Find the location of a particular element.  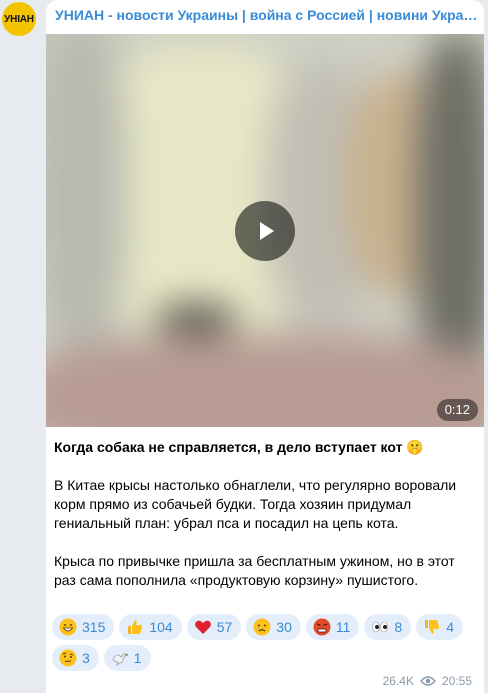

reaction-dove: 1 is located at coordinates (127, 658).